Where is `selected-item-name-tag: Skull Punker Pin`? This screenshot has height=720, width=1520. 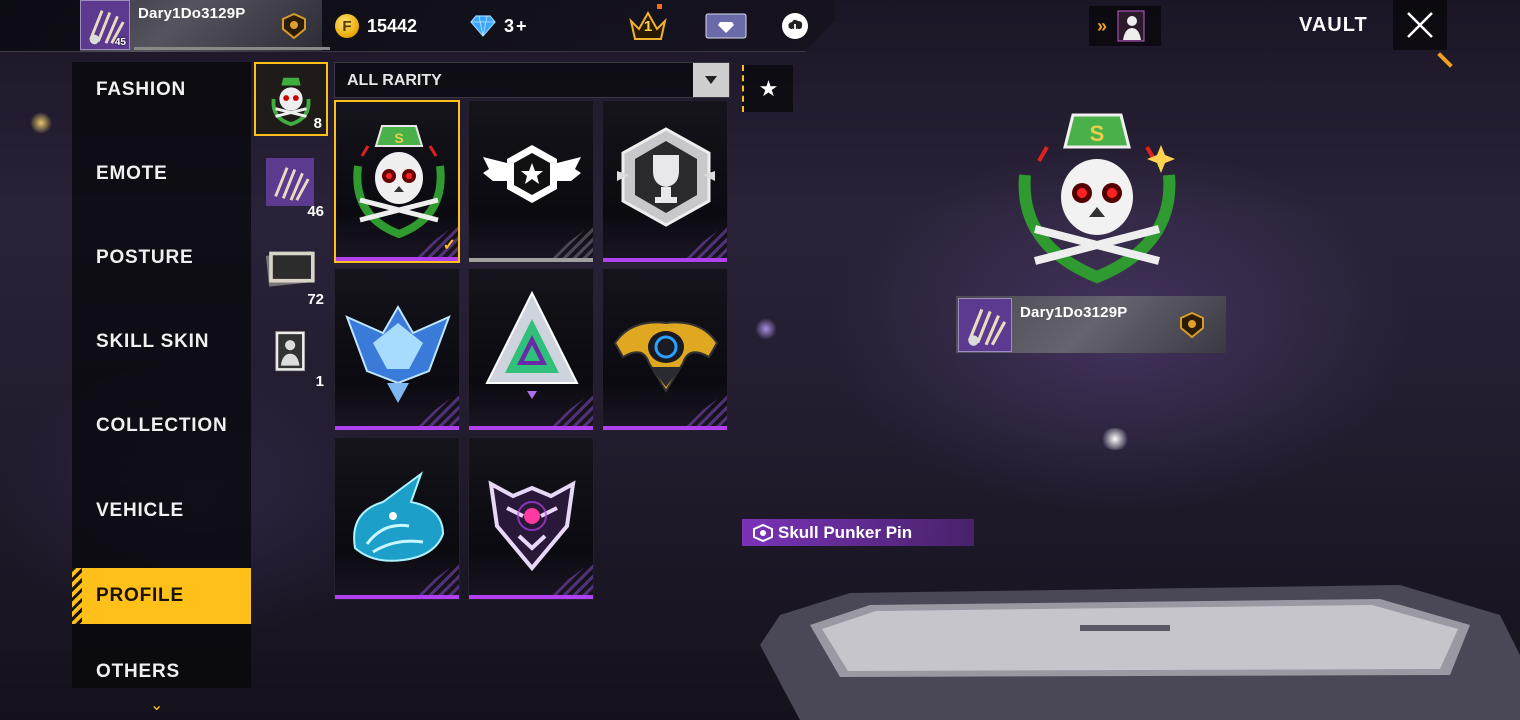
selected-item-name-tag: Skull Punker Pin is located at coordinates (858, 532).